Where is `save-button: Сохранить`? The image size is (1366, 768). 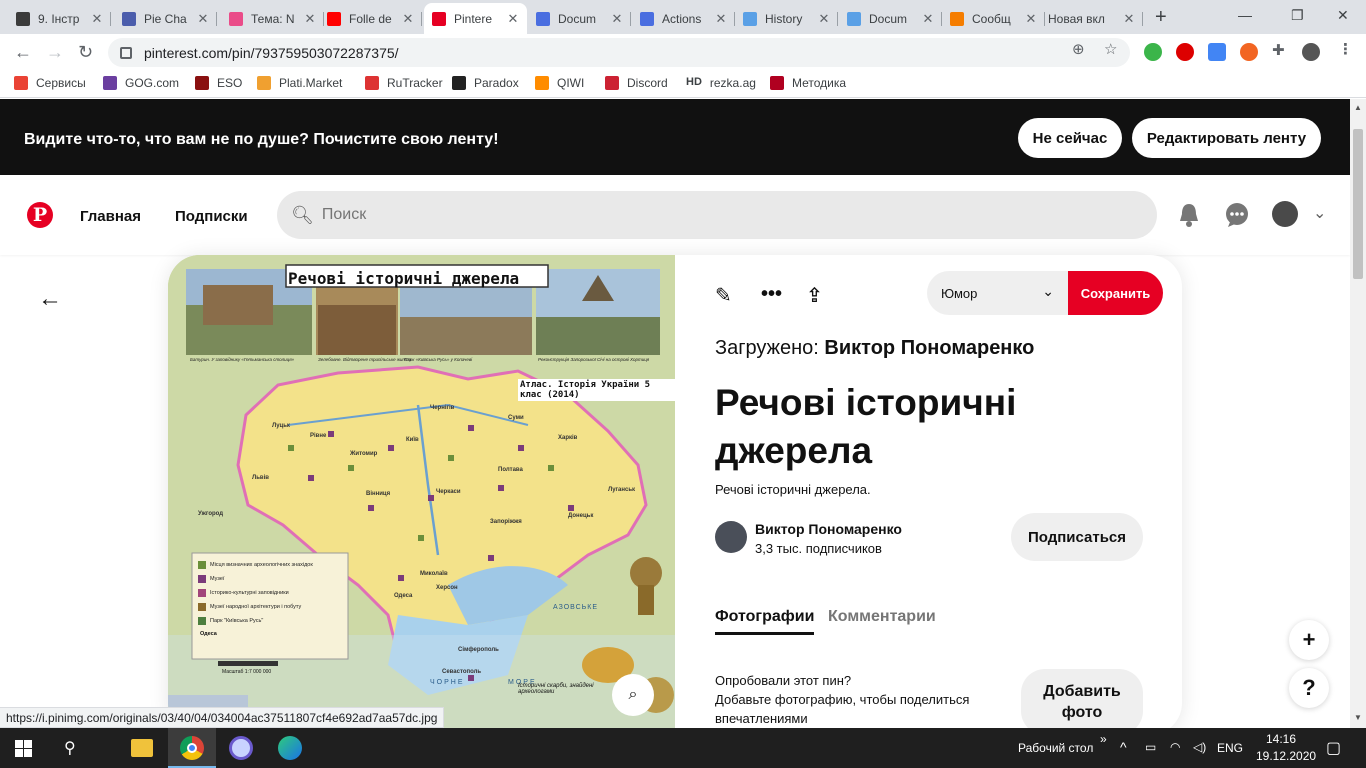 save-button: Сохранить is located at coordinates (1115, 293).